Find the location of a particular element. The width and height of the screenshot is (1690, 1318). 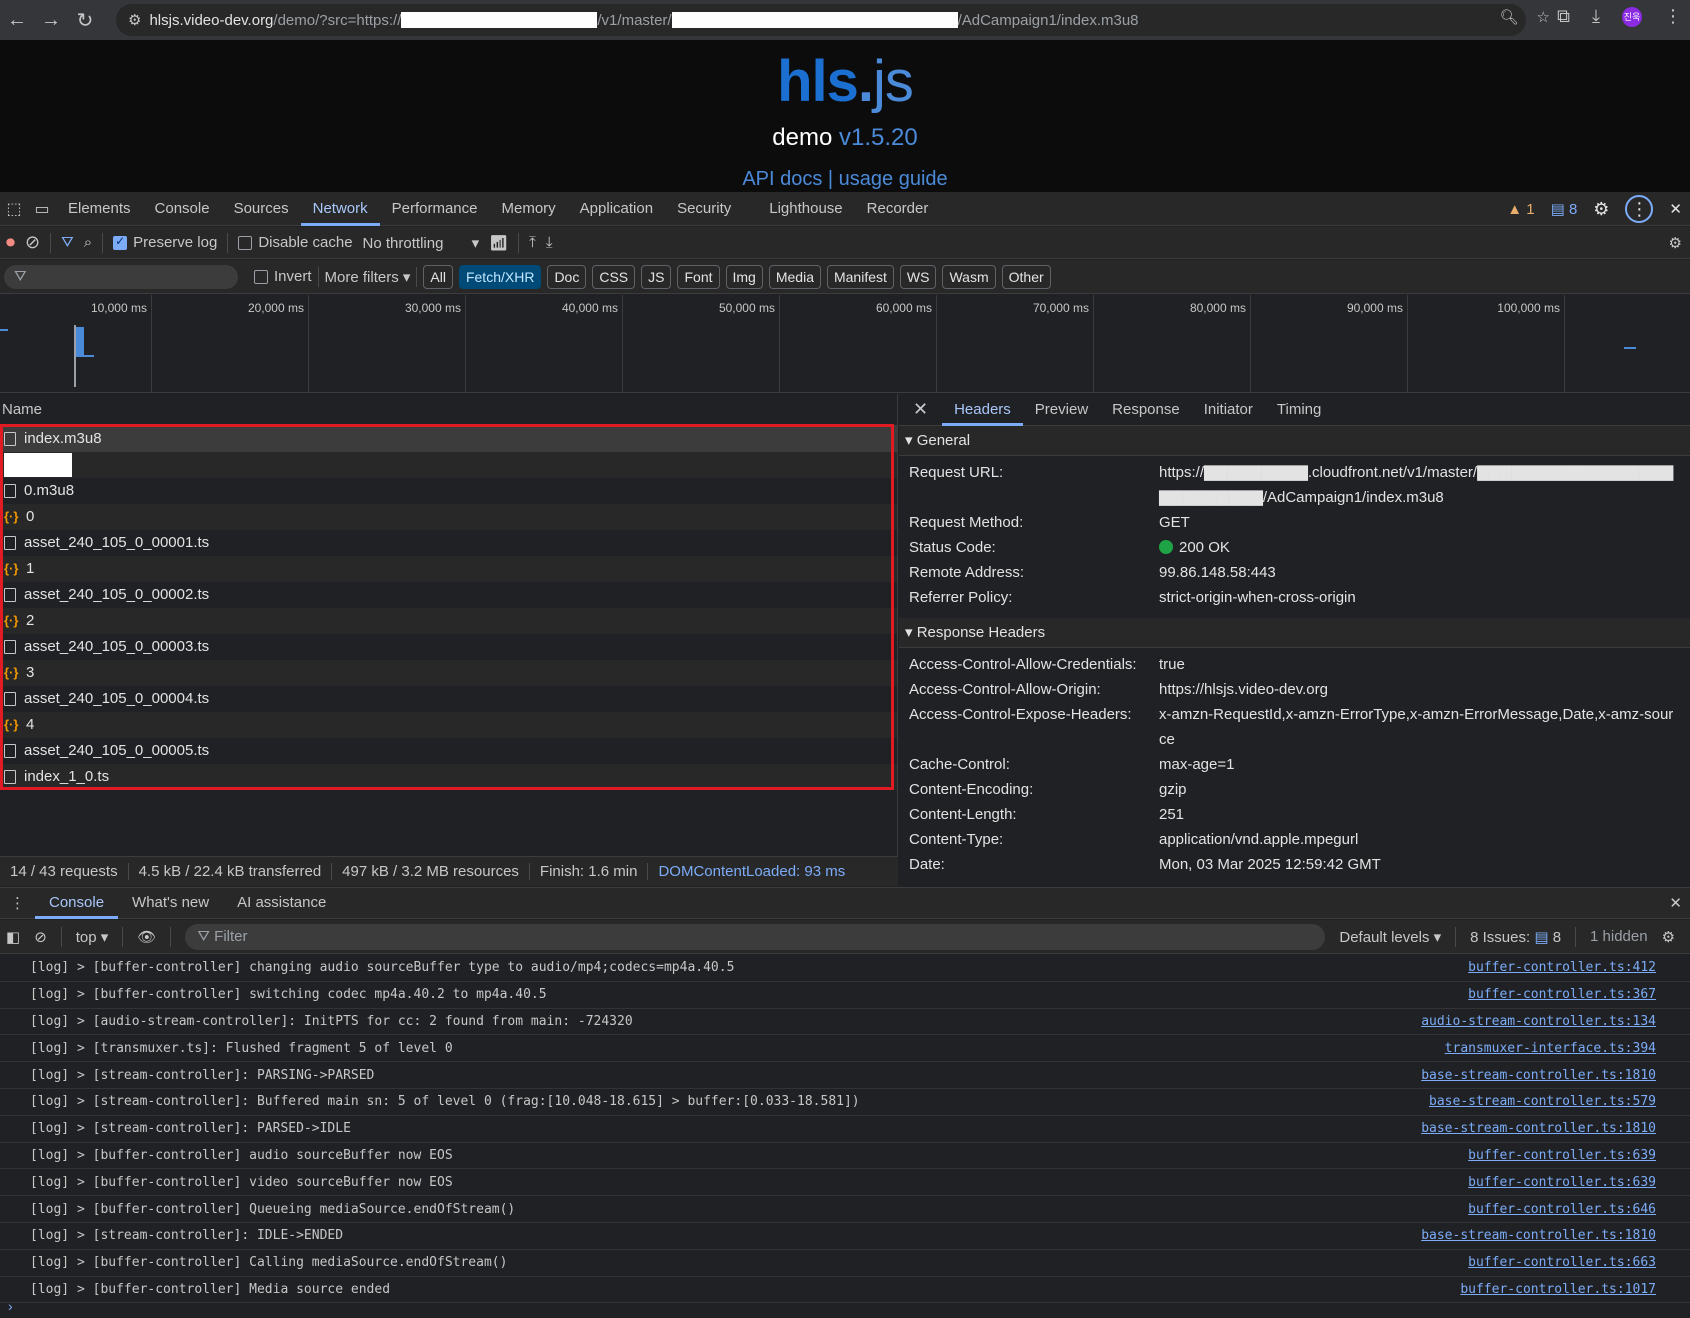

request-row: index_1_0.ts is located at coordinates (448, 777).